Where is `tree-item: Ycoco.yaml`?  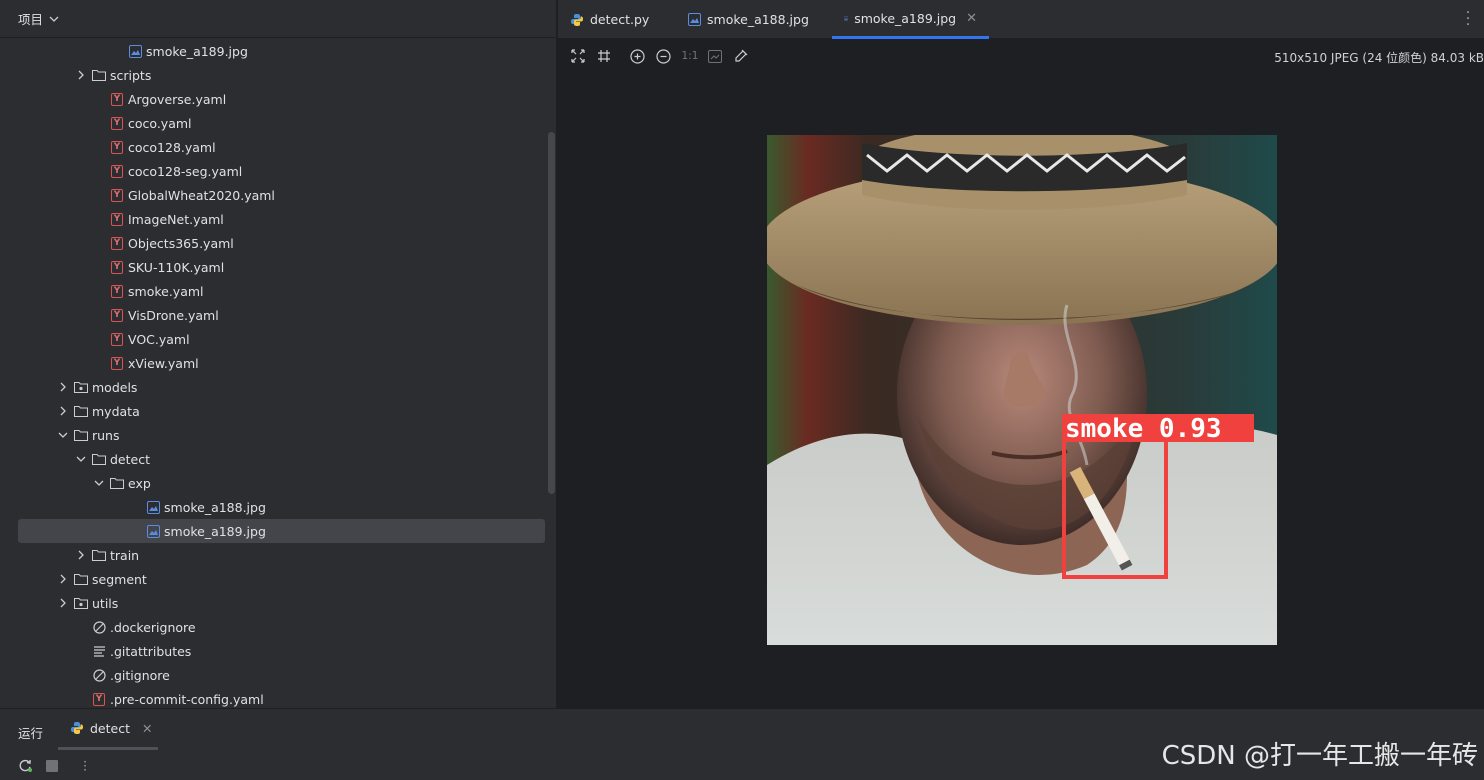 tree-item: Ycoco.yaml is located at coordinates (274, 123).